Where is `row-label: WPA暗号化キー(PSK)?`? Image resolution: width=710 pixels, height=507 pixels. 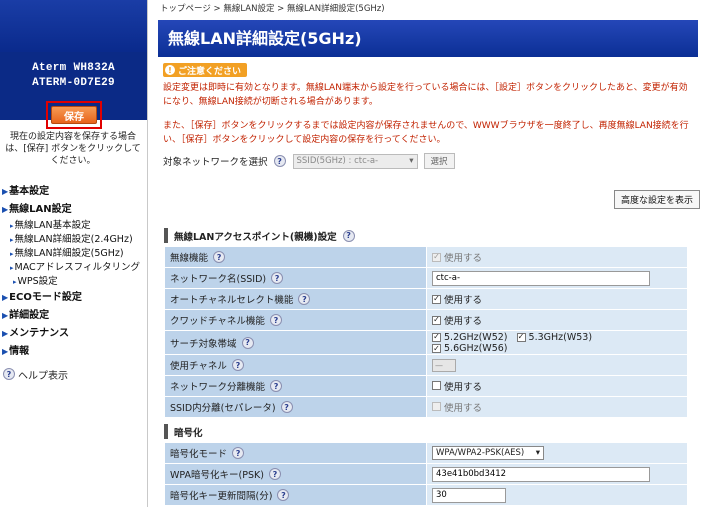 row-label: WPA暗号化キー(PSK)? is located at coordinates (295, 474).